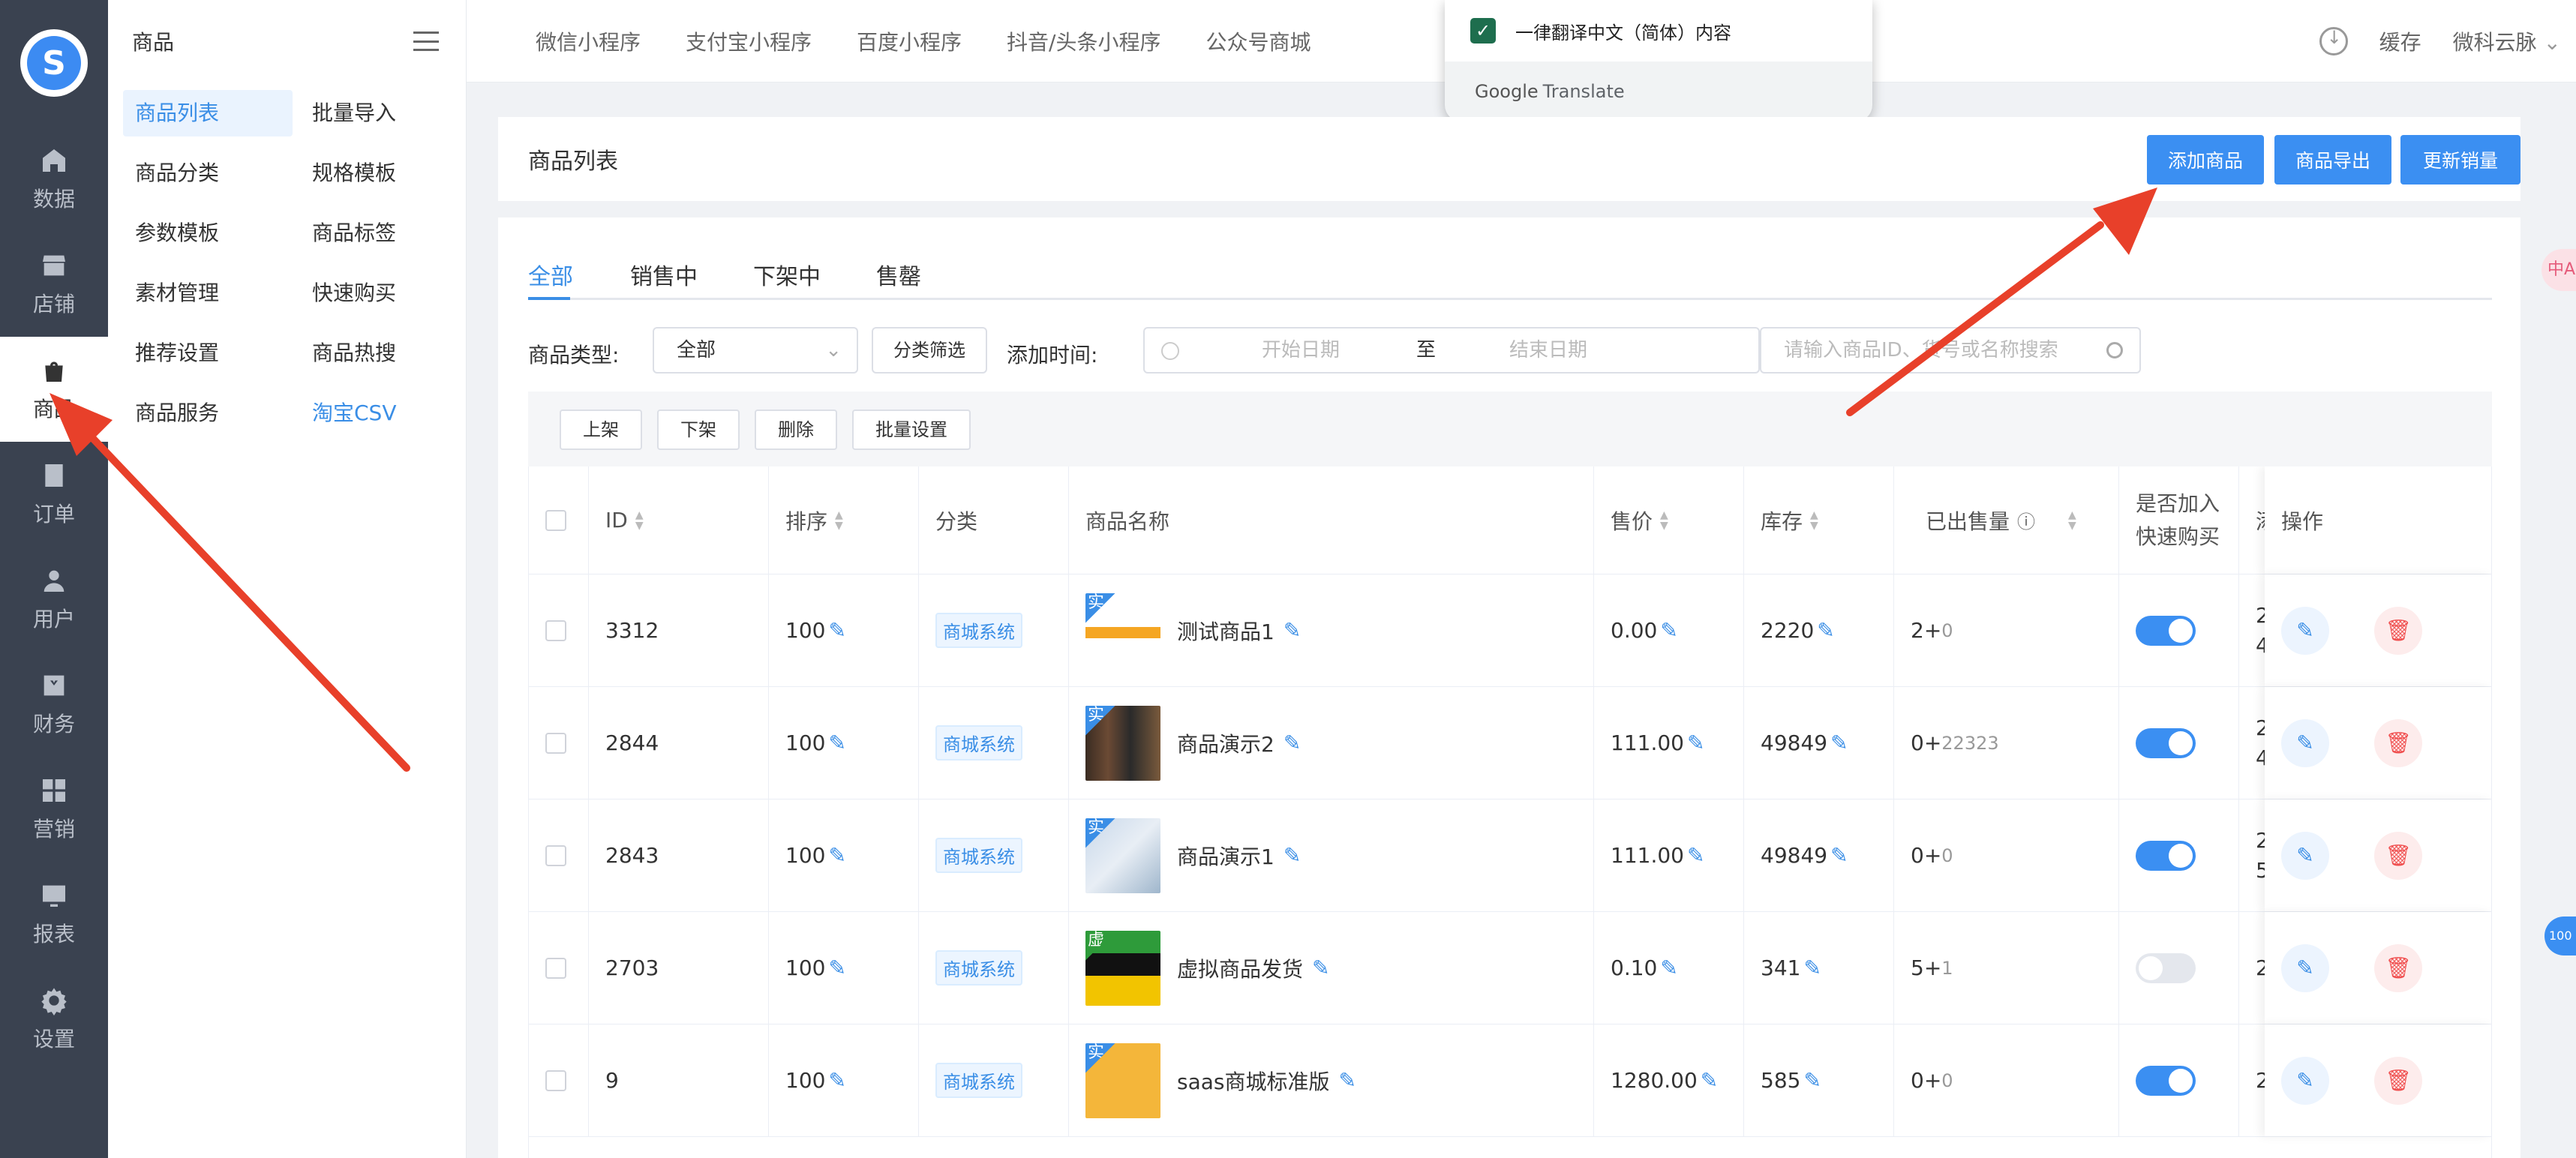 The image size is (2576, 1158). I want to click on cell-price: 0.10 ✎, so click(1669, 968).